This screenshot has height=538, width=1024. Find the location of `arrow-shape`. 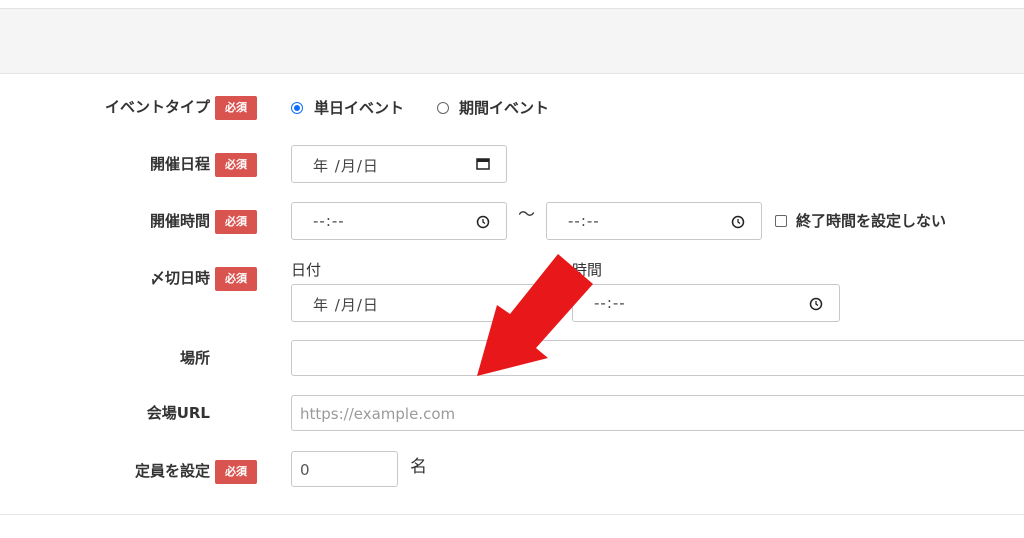

arrow-shape is located at coordinates (535, 315).